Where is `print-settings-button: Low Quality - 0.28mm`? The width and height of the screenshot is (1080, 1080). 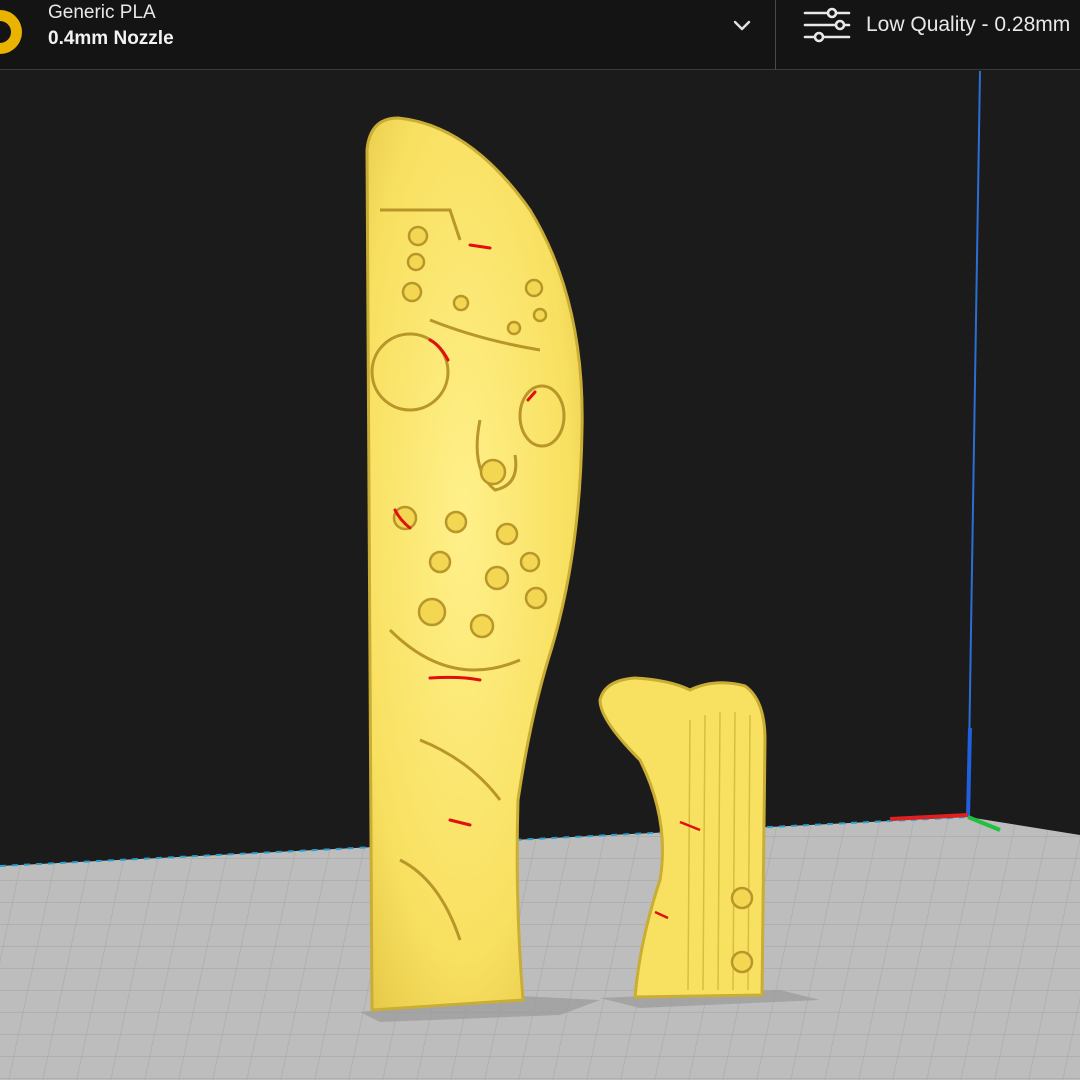 print-settings-button: Low Quality - 0.28mm is located at coordinates (928, 35).